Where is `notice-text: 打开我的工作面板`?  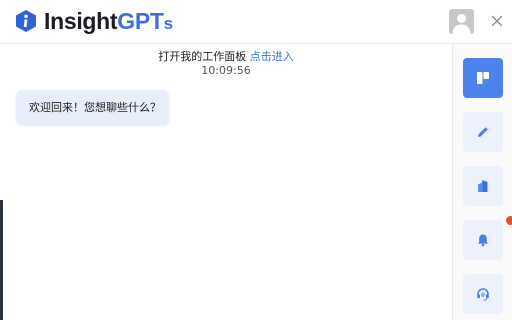 notice-text: 打开我的工作面板 is located at coordinates (202, 56).